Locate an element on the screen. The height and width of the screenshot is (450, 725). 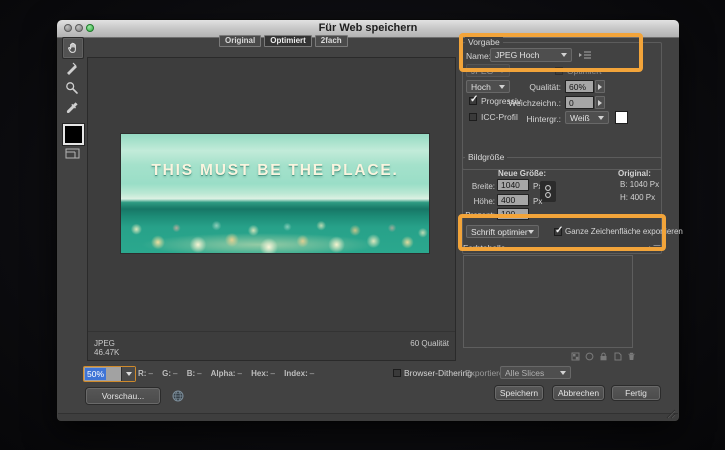
preset-panel-menu-button is located at coordinates (585, 55).